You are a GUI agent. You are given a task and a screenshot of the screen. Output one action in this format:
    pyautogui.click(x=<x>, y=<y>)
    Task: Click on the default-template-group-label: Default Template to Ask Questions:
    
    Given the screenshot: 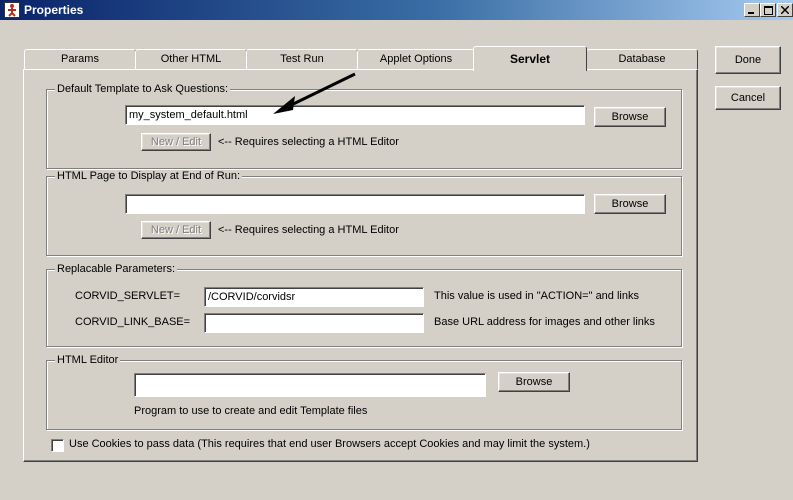 What is the action you would take?
    pyautogui.click(x=142, y=89)
    